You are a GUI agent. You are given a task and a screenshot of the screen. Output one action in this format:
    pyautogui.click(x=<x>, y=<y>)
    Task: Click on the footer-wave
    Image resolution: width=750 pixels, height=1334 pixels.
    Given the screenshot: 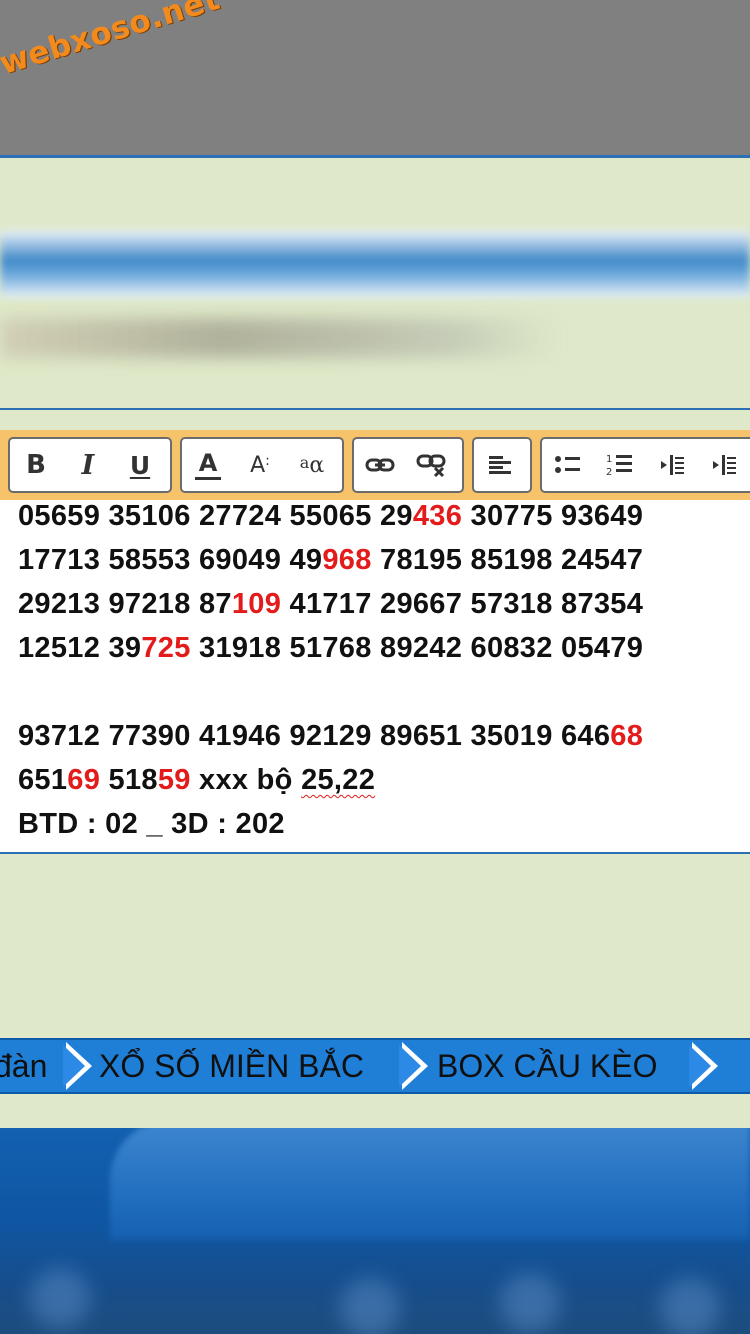 What is the action you would take?
    pyautogui.click(x=430, y=1184)
    